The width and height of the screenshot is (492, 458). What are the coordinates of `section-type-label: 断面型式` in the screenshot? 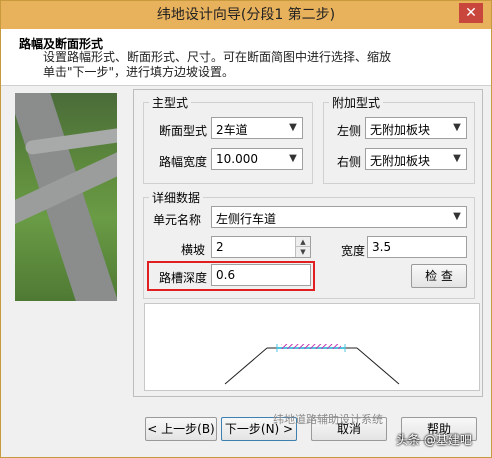 It's located at (183, 131).